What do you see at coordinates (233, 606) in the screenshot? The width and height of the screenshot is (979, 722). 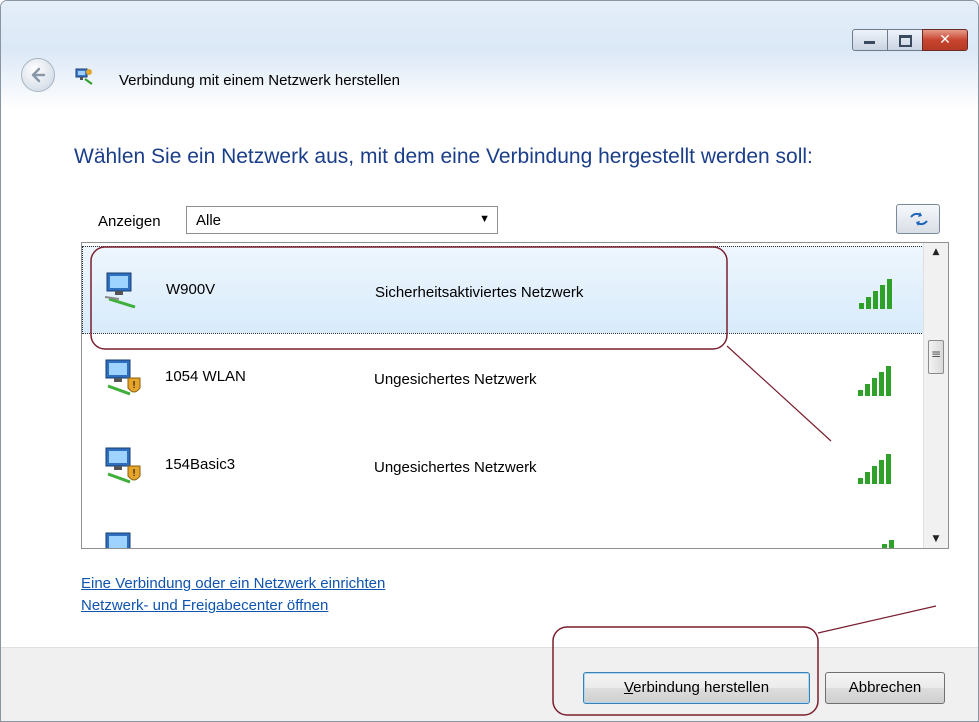 I see `network-center-link: Netzwerk- und Freigabecenter öffnen` at bounding box center [233, 606].